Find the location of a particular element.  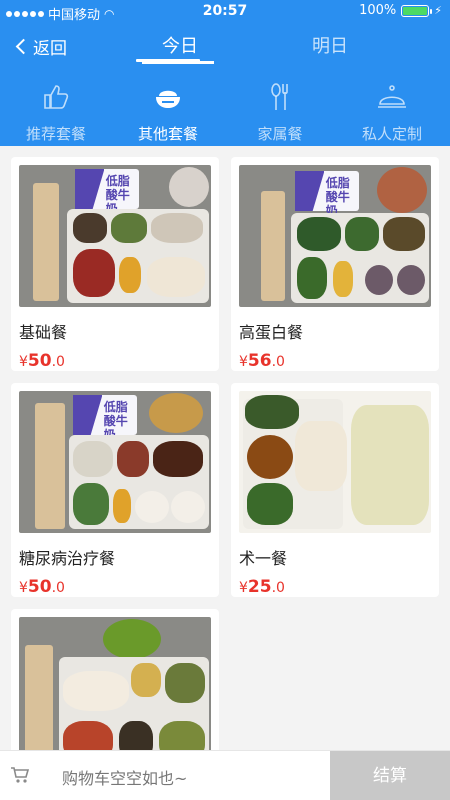

meal-name: 高蛋白餐 is located at coordinates (271, 332).